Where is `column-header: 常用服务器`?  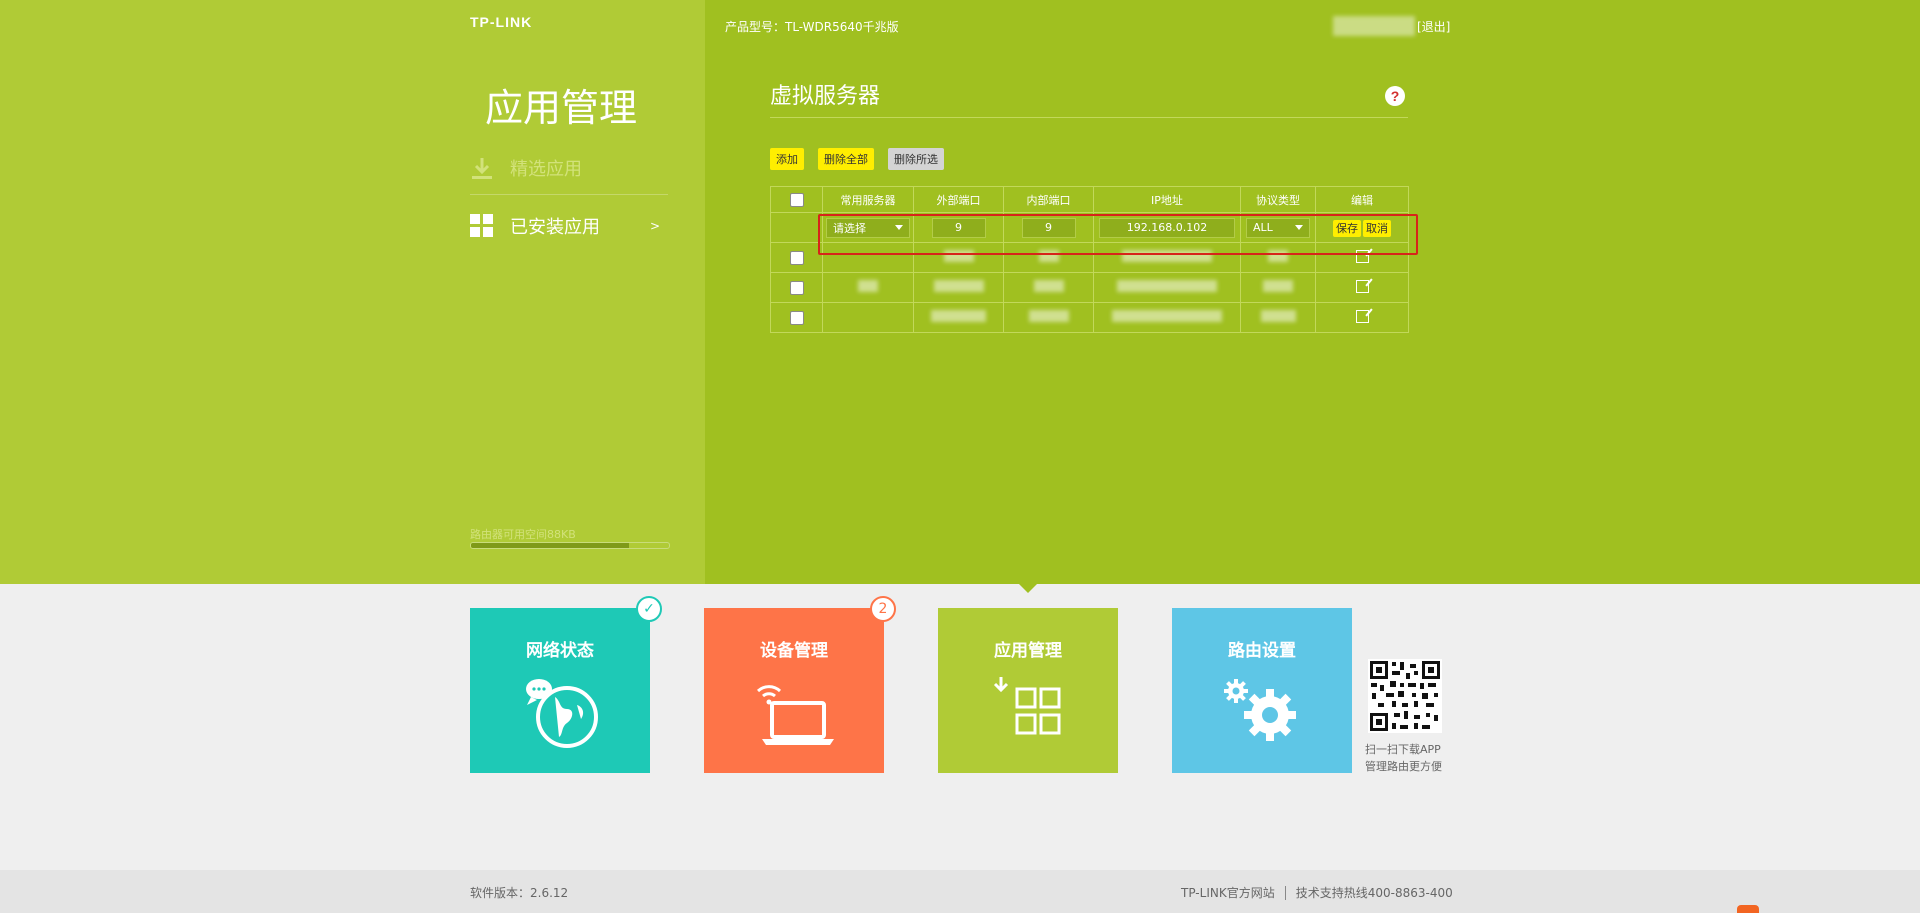
column-header: 常用服务器 is located at coordinates (868, 199).